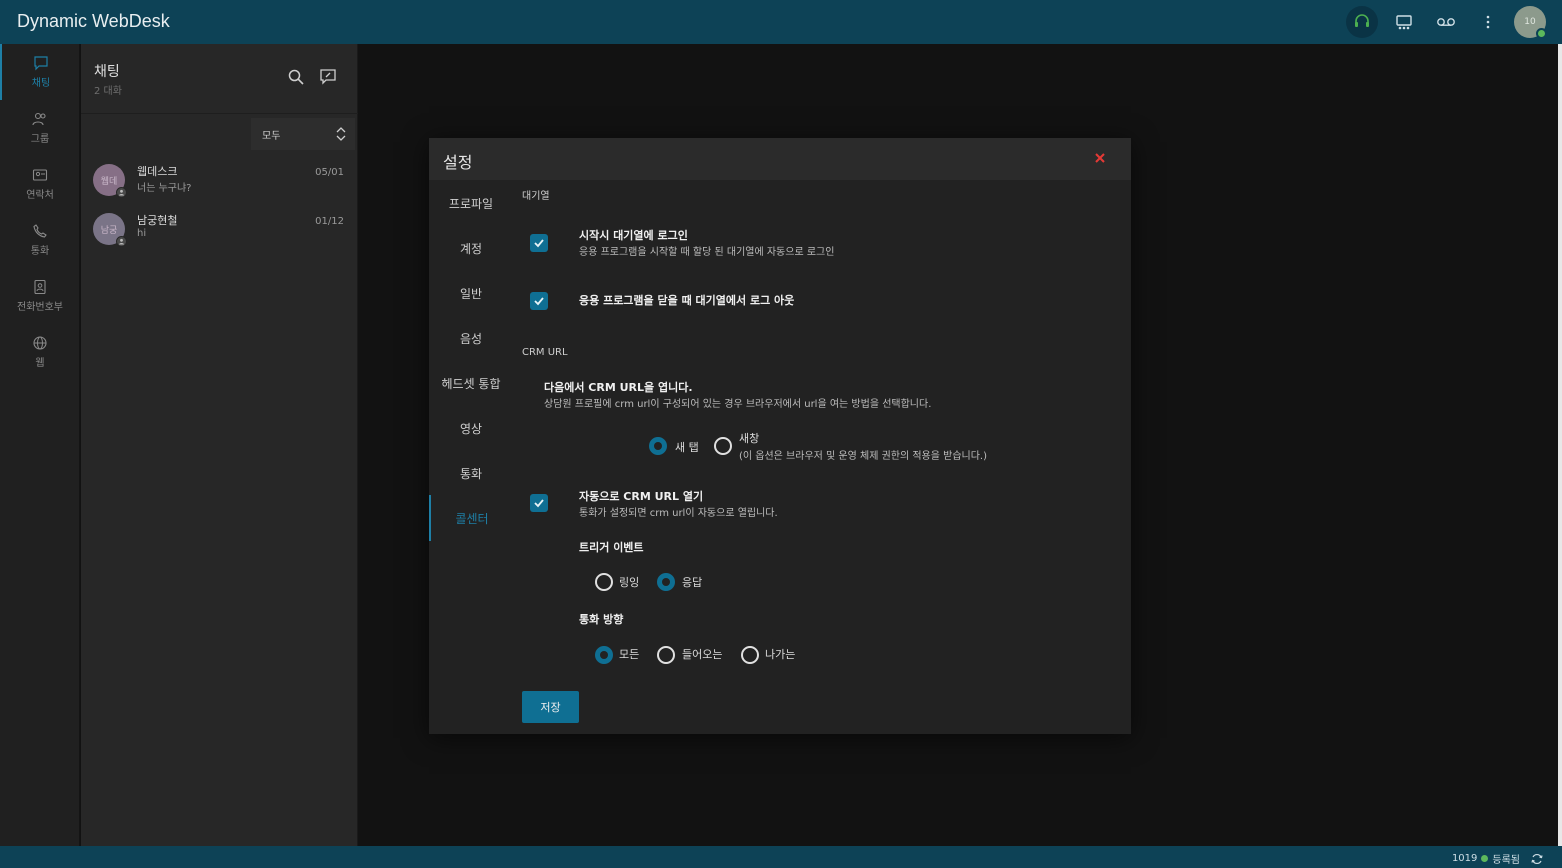  I want to click on trigger-ringing-radio, so click(604, 582).